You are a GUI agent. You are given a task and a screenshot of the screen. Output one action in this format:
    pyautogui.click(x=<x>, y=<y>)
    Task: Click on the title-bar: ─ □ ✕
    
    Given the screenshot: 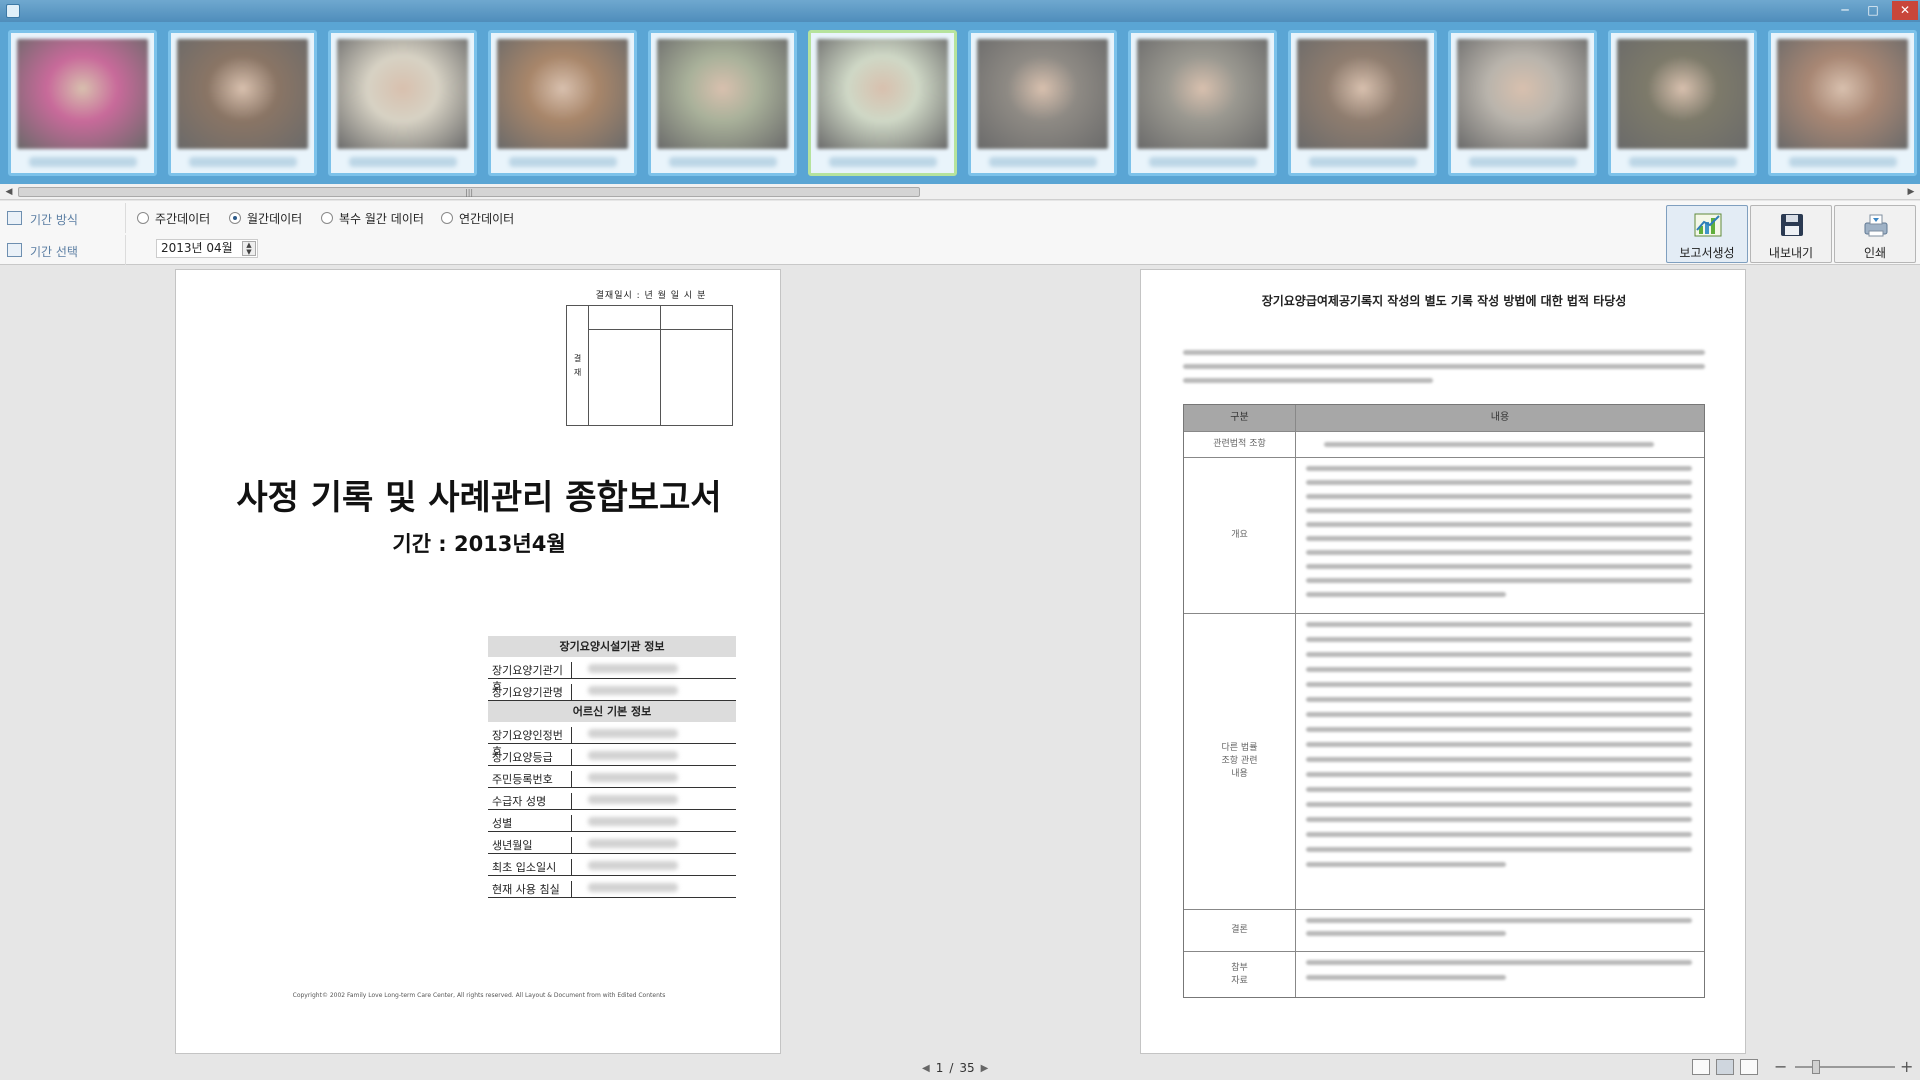 What is the action you would take?
    pyautogui.click(x=960, y=11)
    